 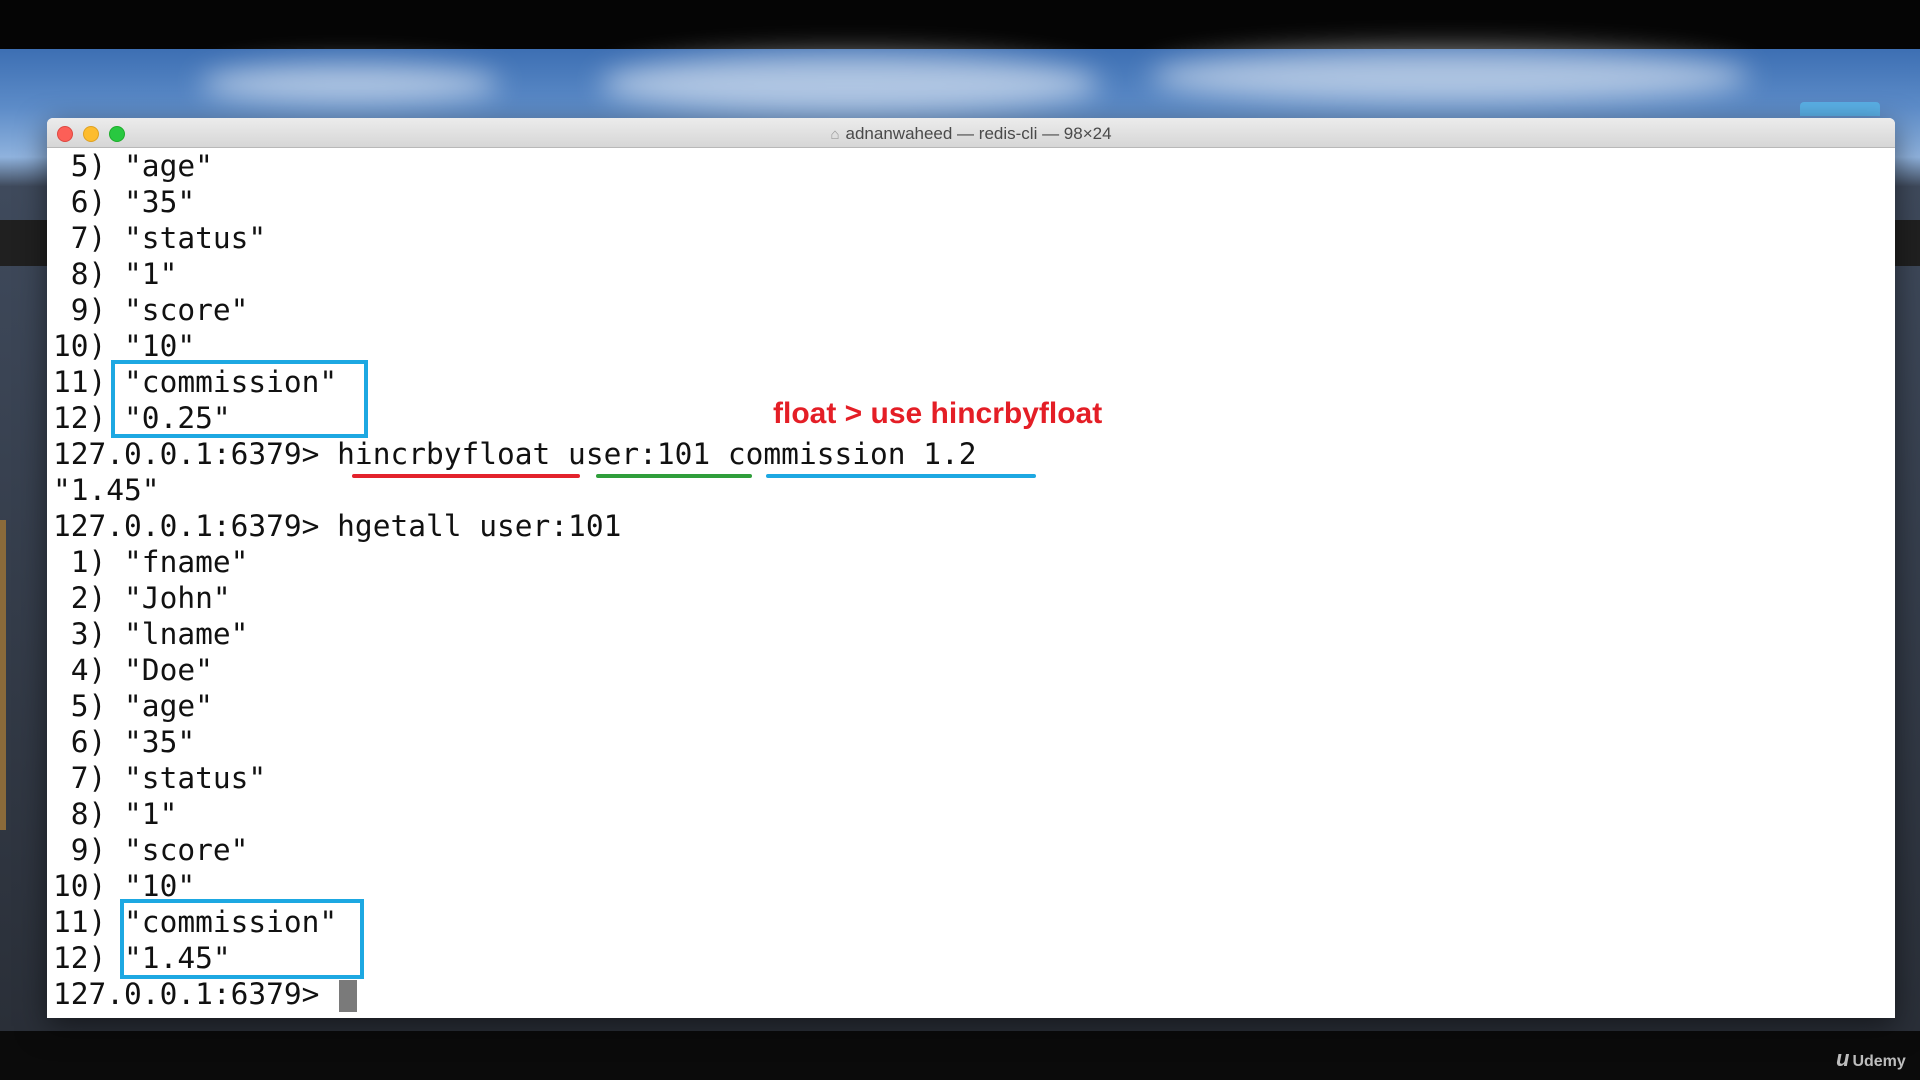 I want to click on video-bottom-letterbox, so click(x=960, y=1055).